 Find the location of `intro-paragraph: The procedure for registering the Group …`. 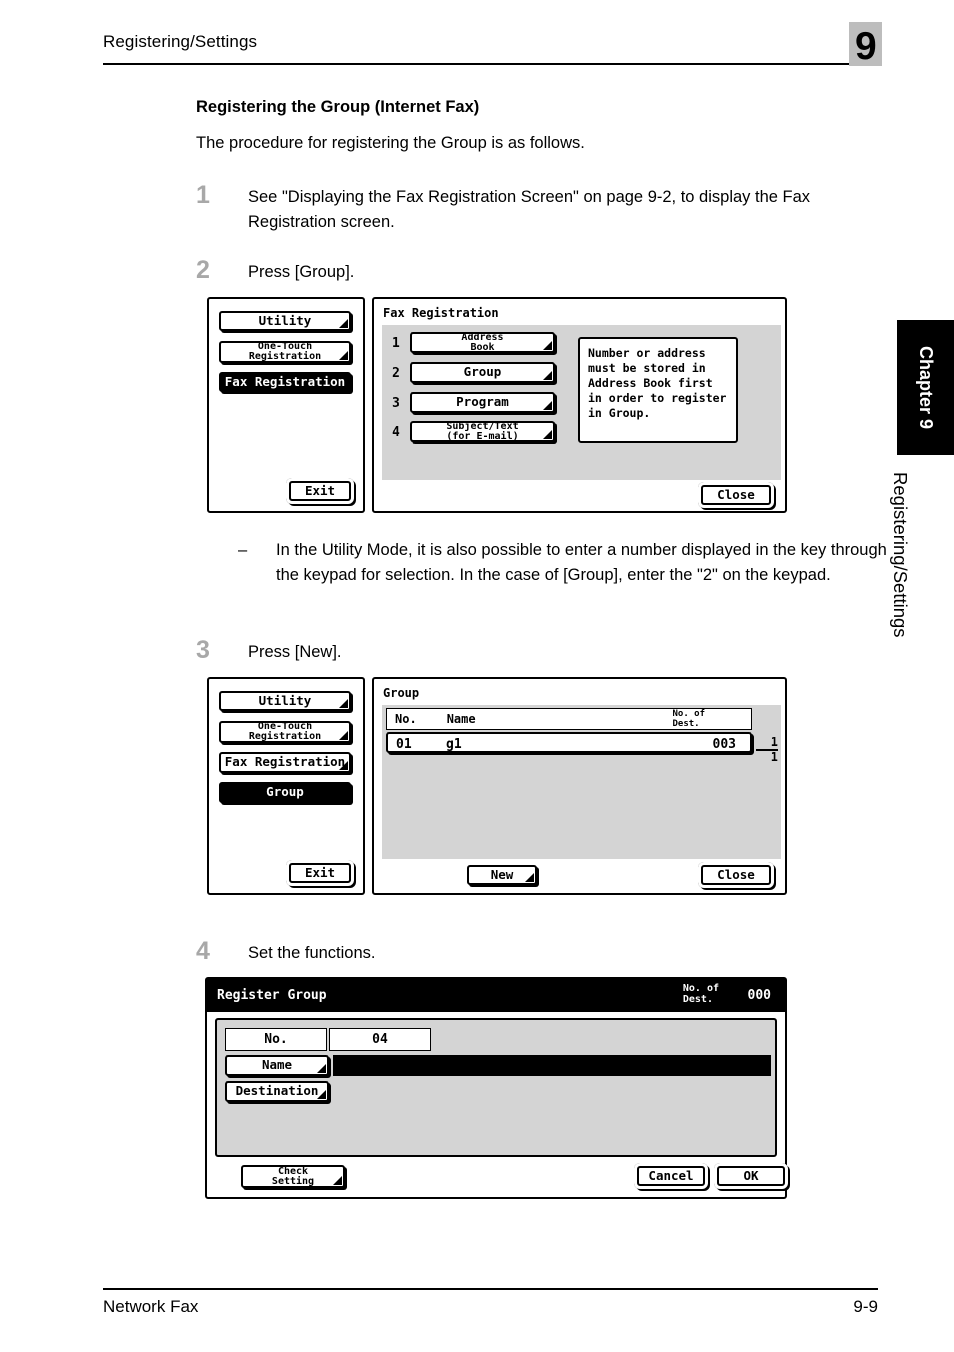

intro-paragraph: The procedure for registering the Group … is located at coordinates (390, 143).